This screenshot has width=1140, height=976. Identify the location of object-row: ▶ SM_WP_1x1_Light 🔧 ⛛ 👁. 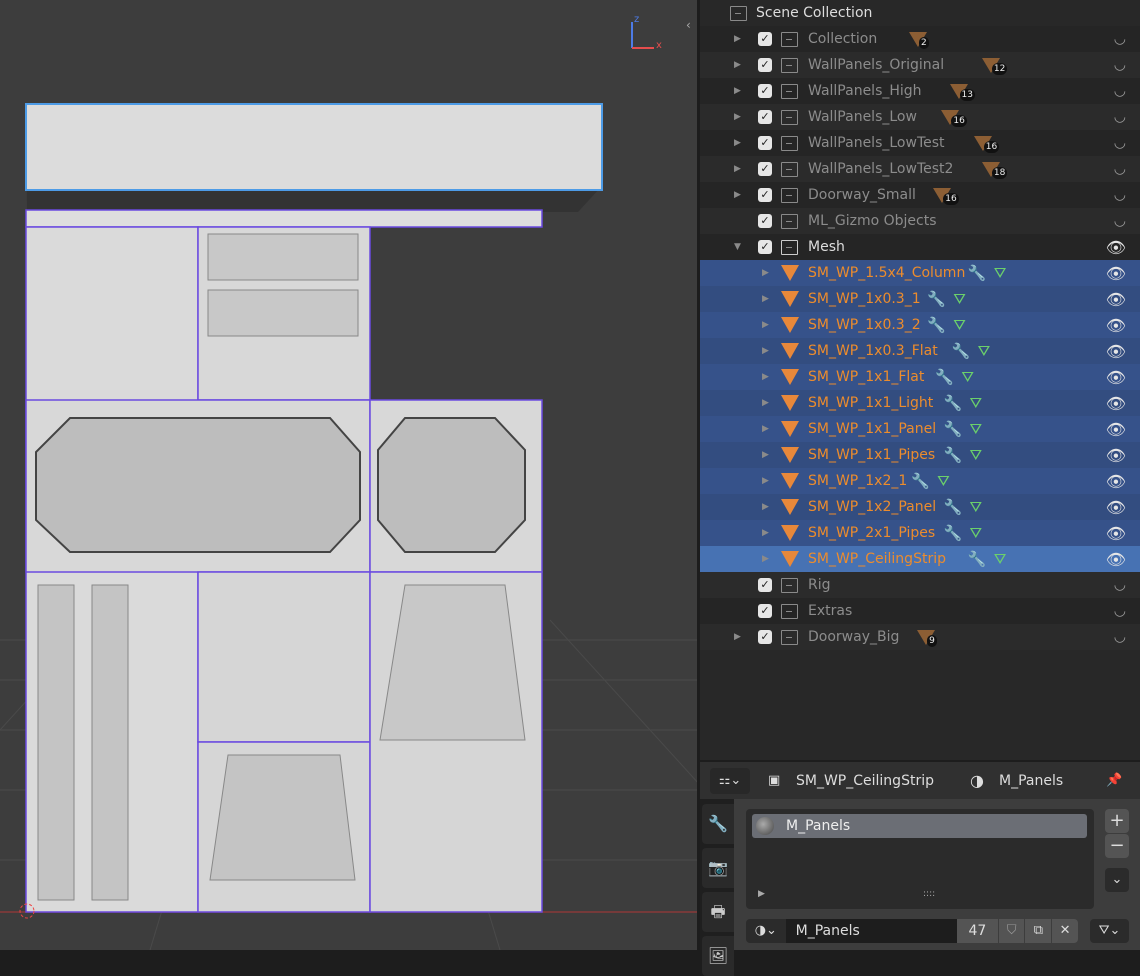
(920, 403).